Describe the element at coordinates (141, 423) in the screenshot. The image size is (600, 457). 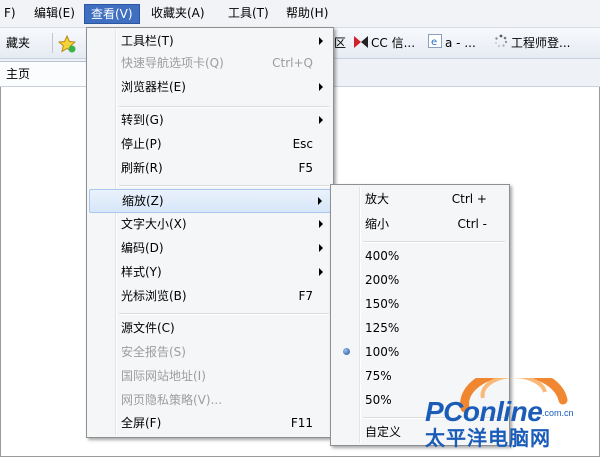
I see `menu-item-label: 全屏(F)` at that location.